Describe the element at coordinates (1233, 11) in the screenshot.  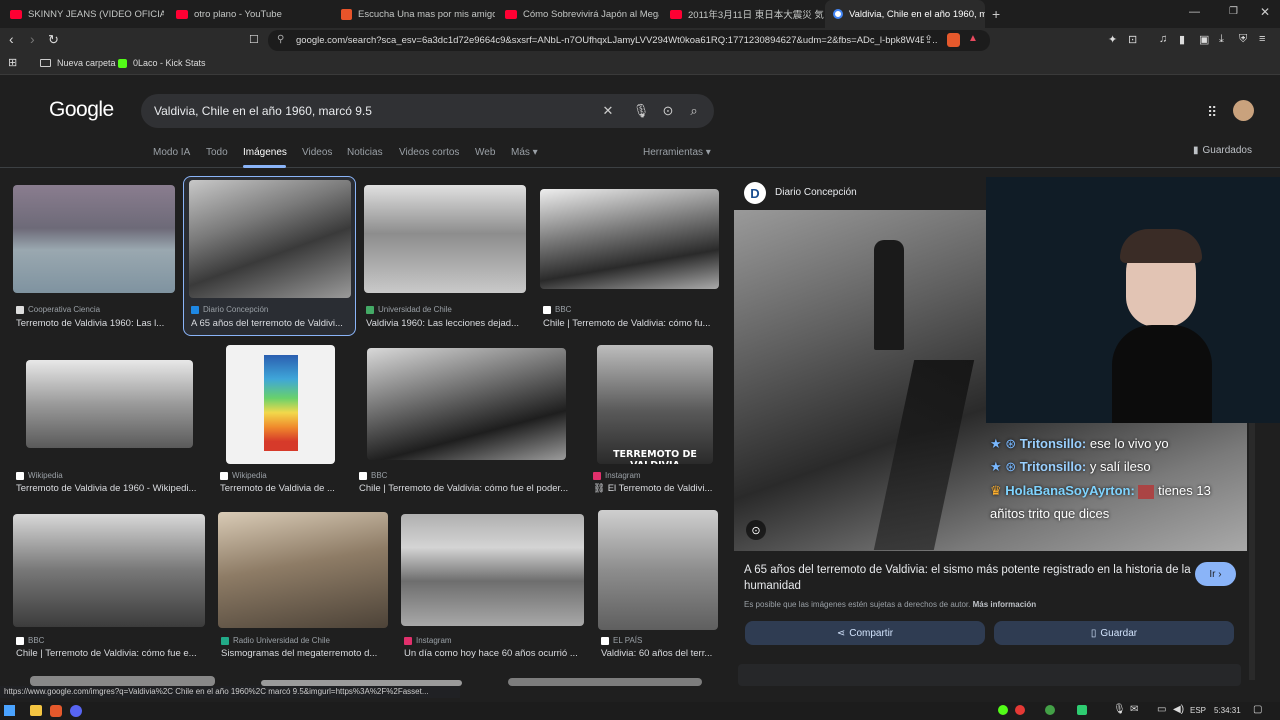
I see `restore-icon: ❐` at that location.